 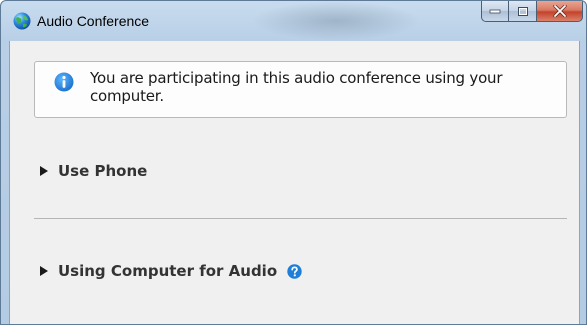 I want to click on use-phone-label: Use Phone, so click(x=103, y=171).